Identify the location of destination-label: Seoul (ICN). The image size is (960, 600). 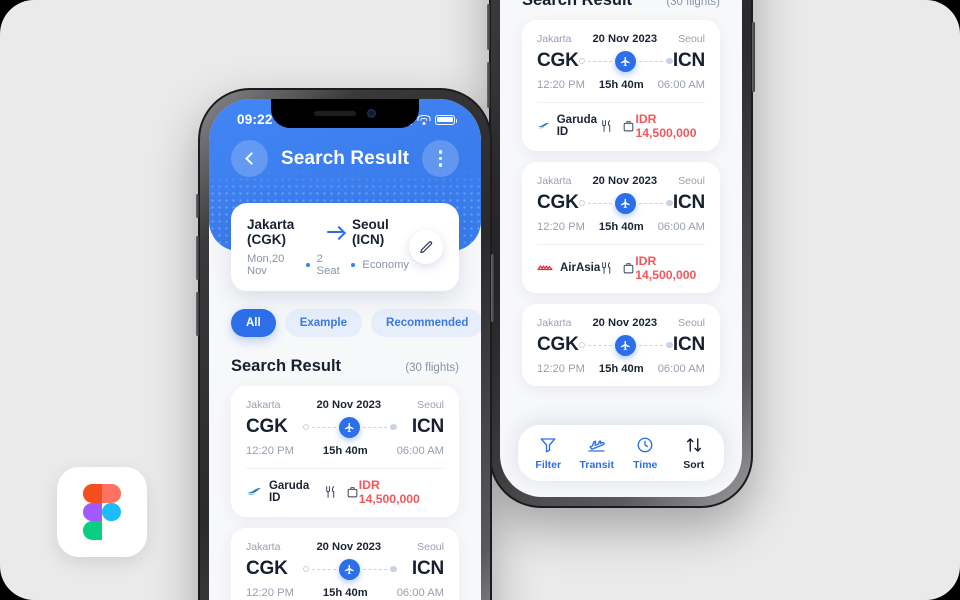
(370, 232).